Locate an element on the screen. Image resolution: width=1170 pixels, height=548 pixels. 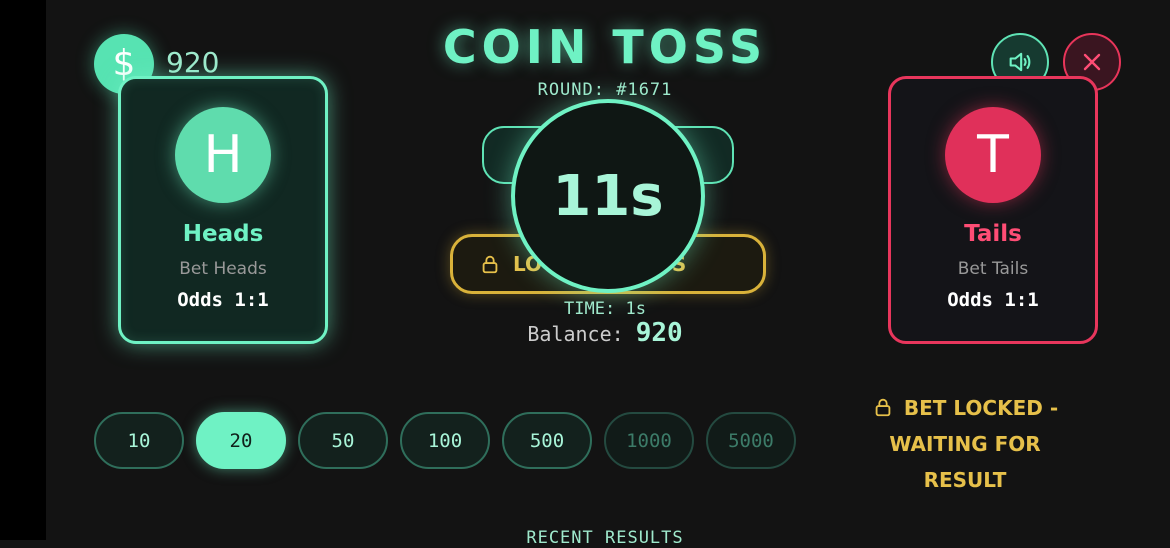
heads-label: Heads is located at coordinates (223, 234).